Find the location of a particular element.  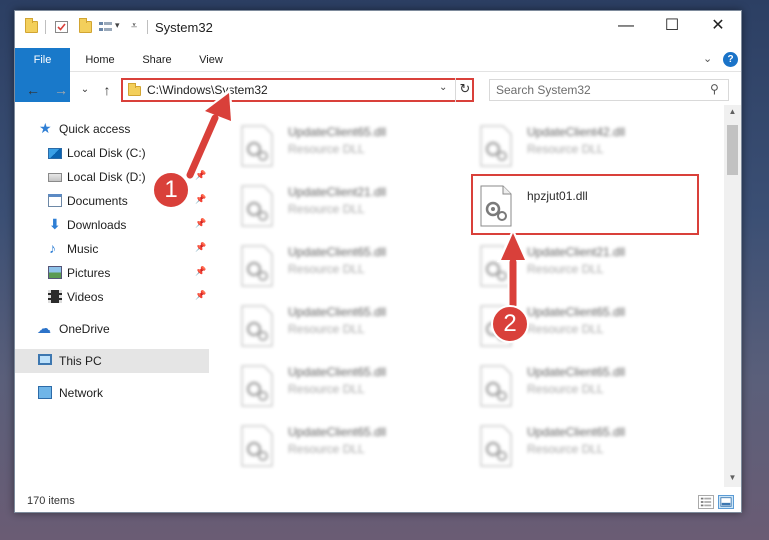

step-2-badge: 2 is located at coordinates (510, 324).